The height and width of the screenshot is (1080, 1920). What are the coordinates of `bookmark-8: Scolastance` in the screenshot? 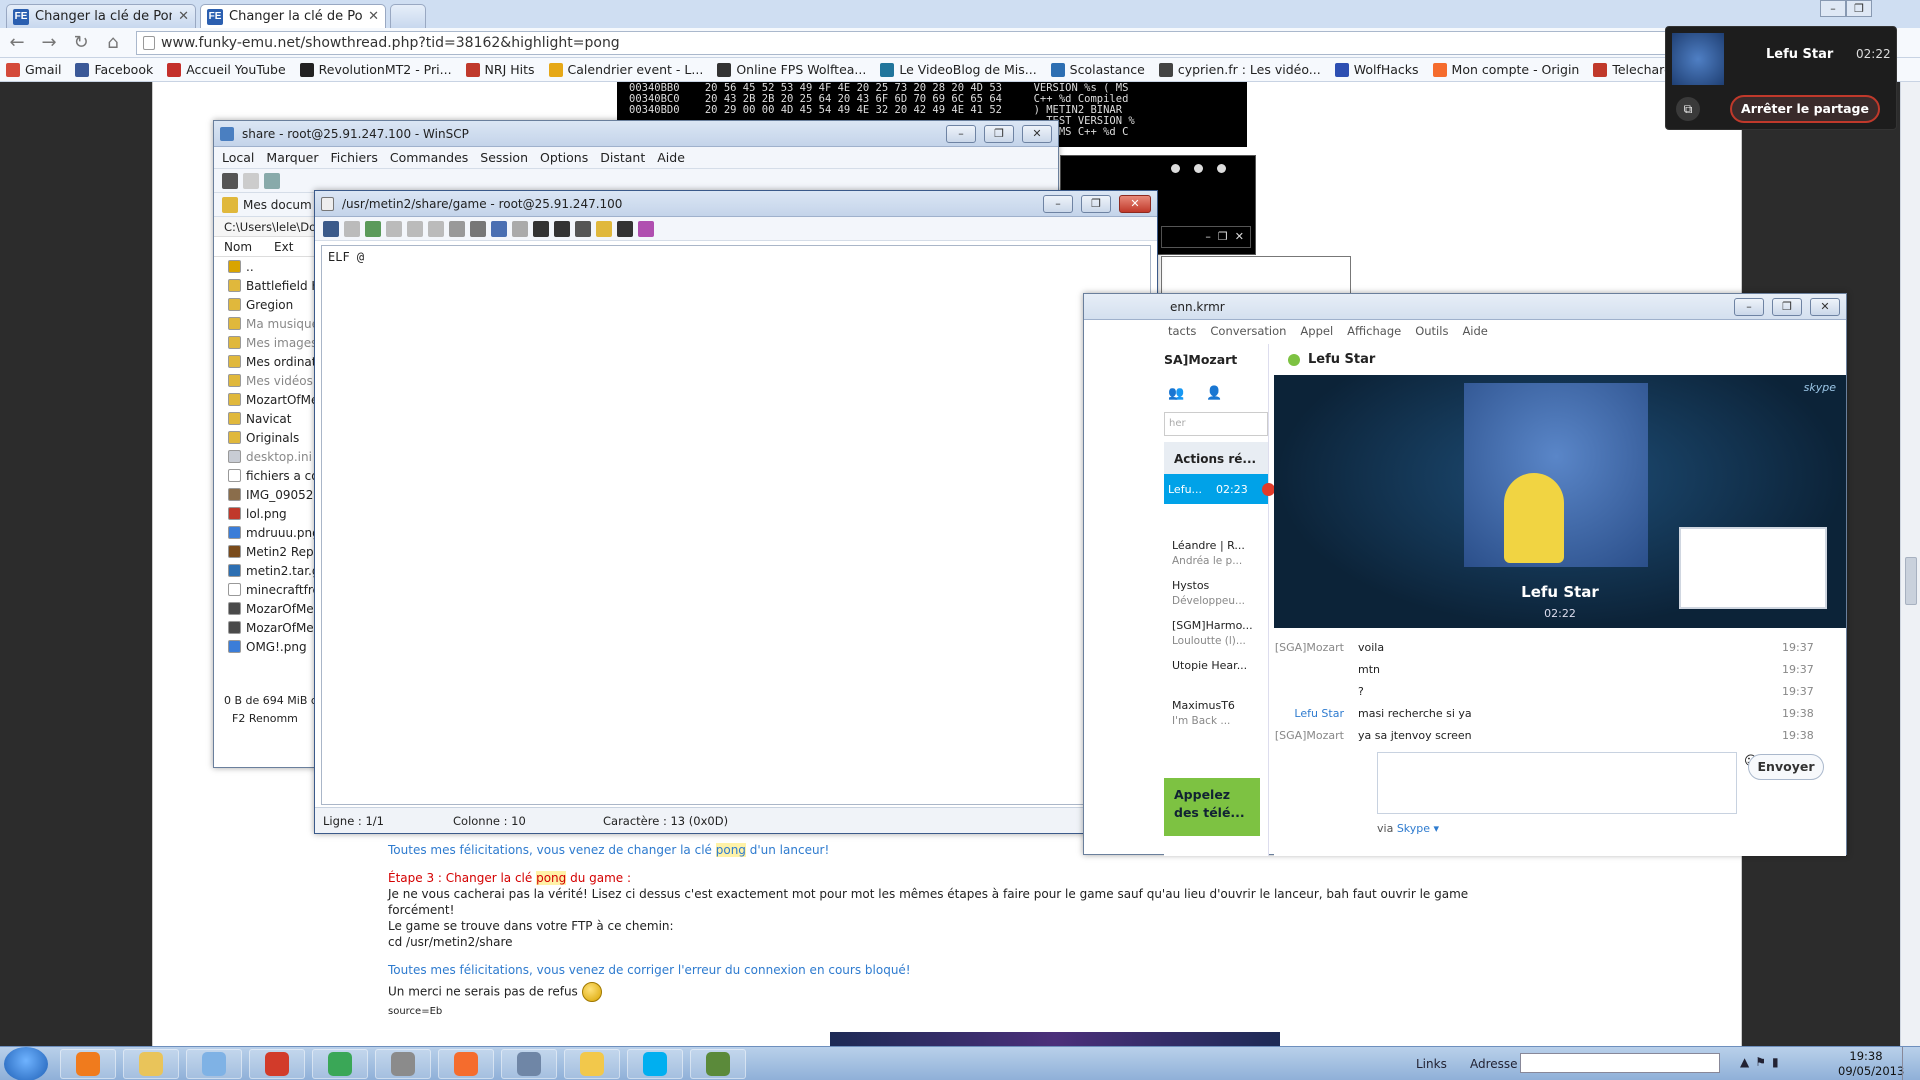 It's located at (1097, 69).